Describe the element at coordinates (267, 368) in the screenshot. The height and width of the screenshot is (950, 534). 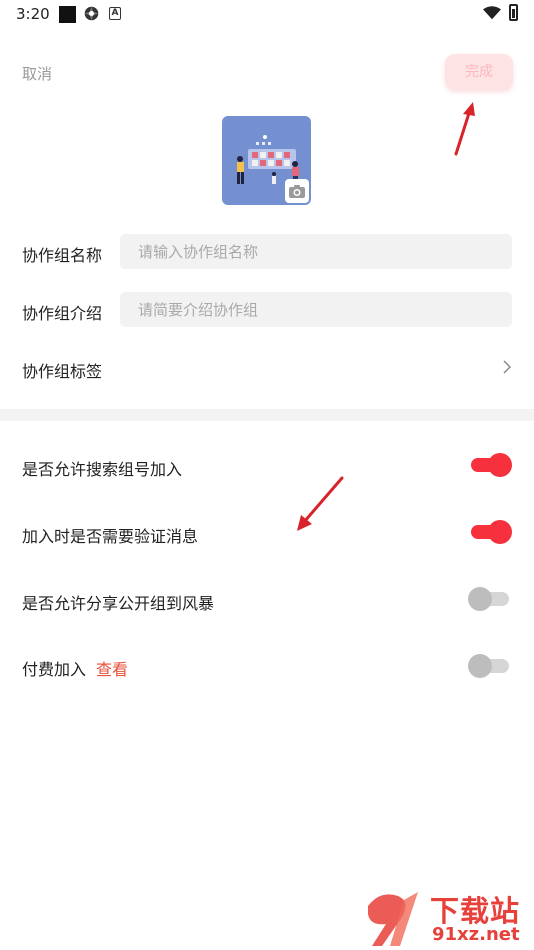
I see `group-tags-row: 协作组标签` at that location.